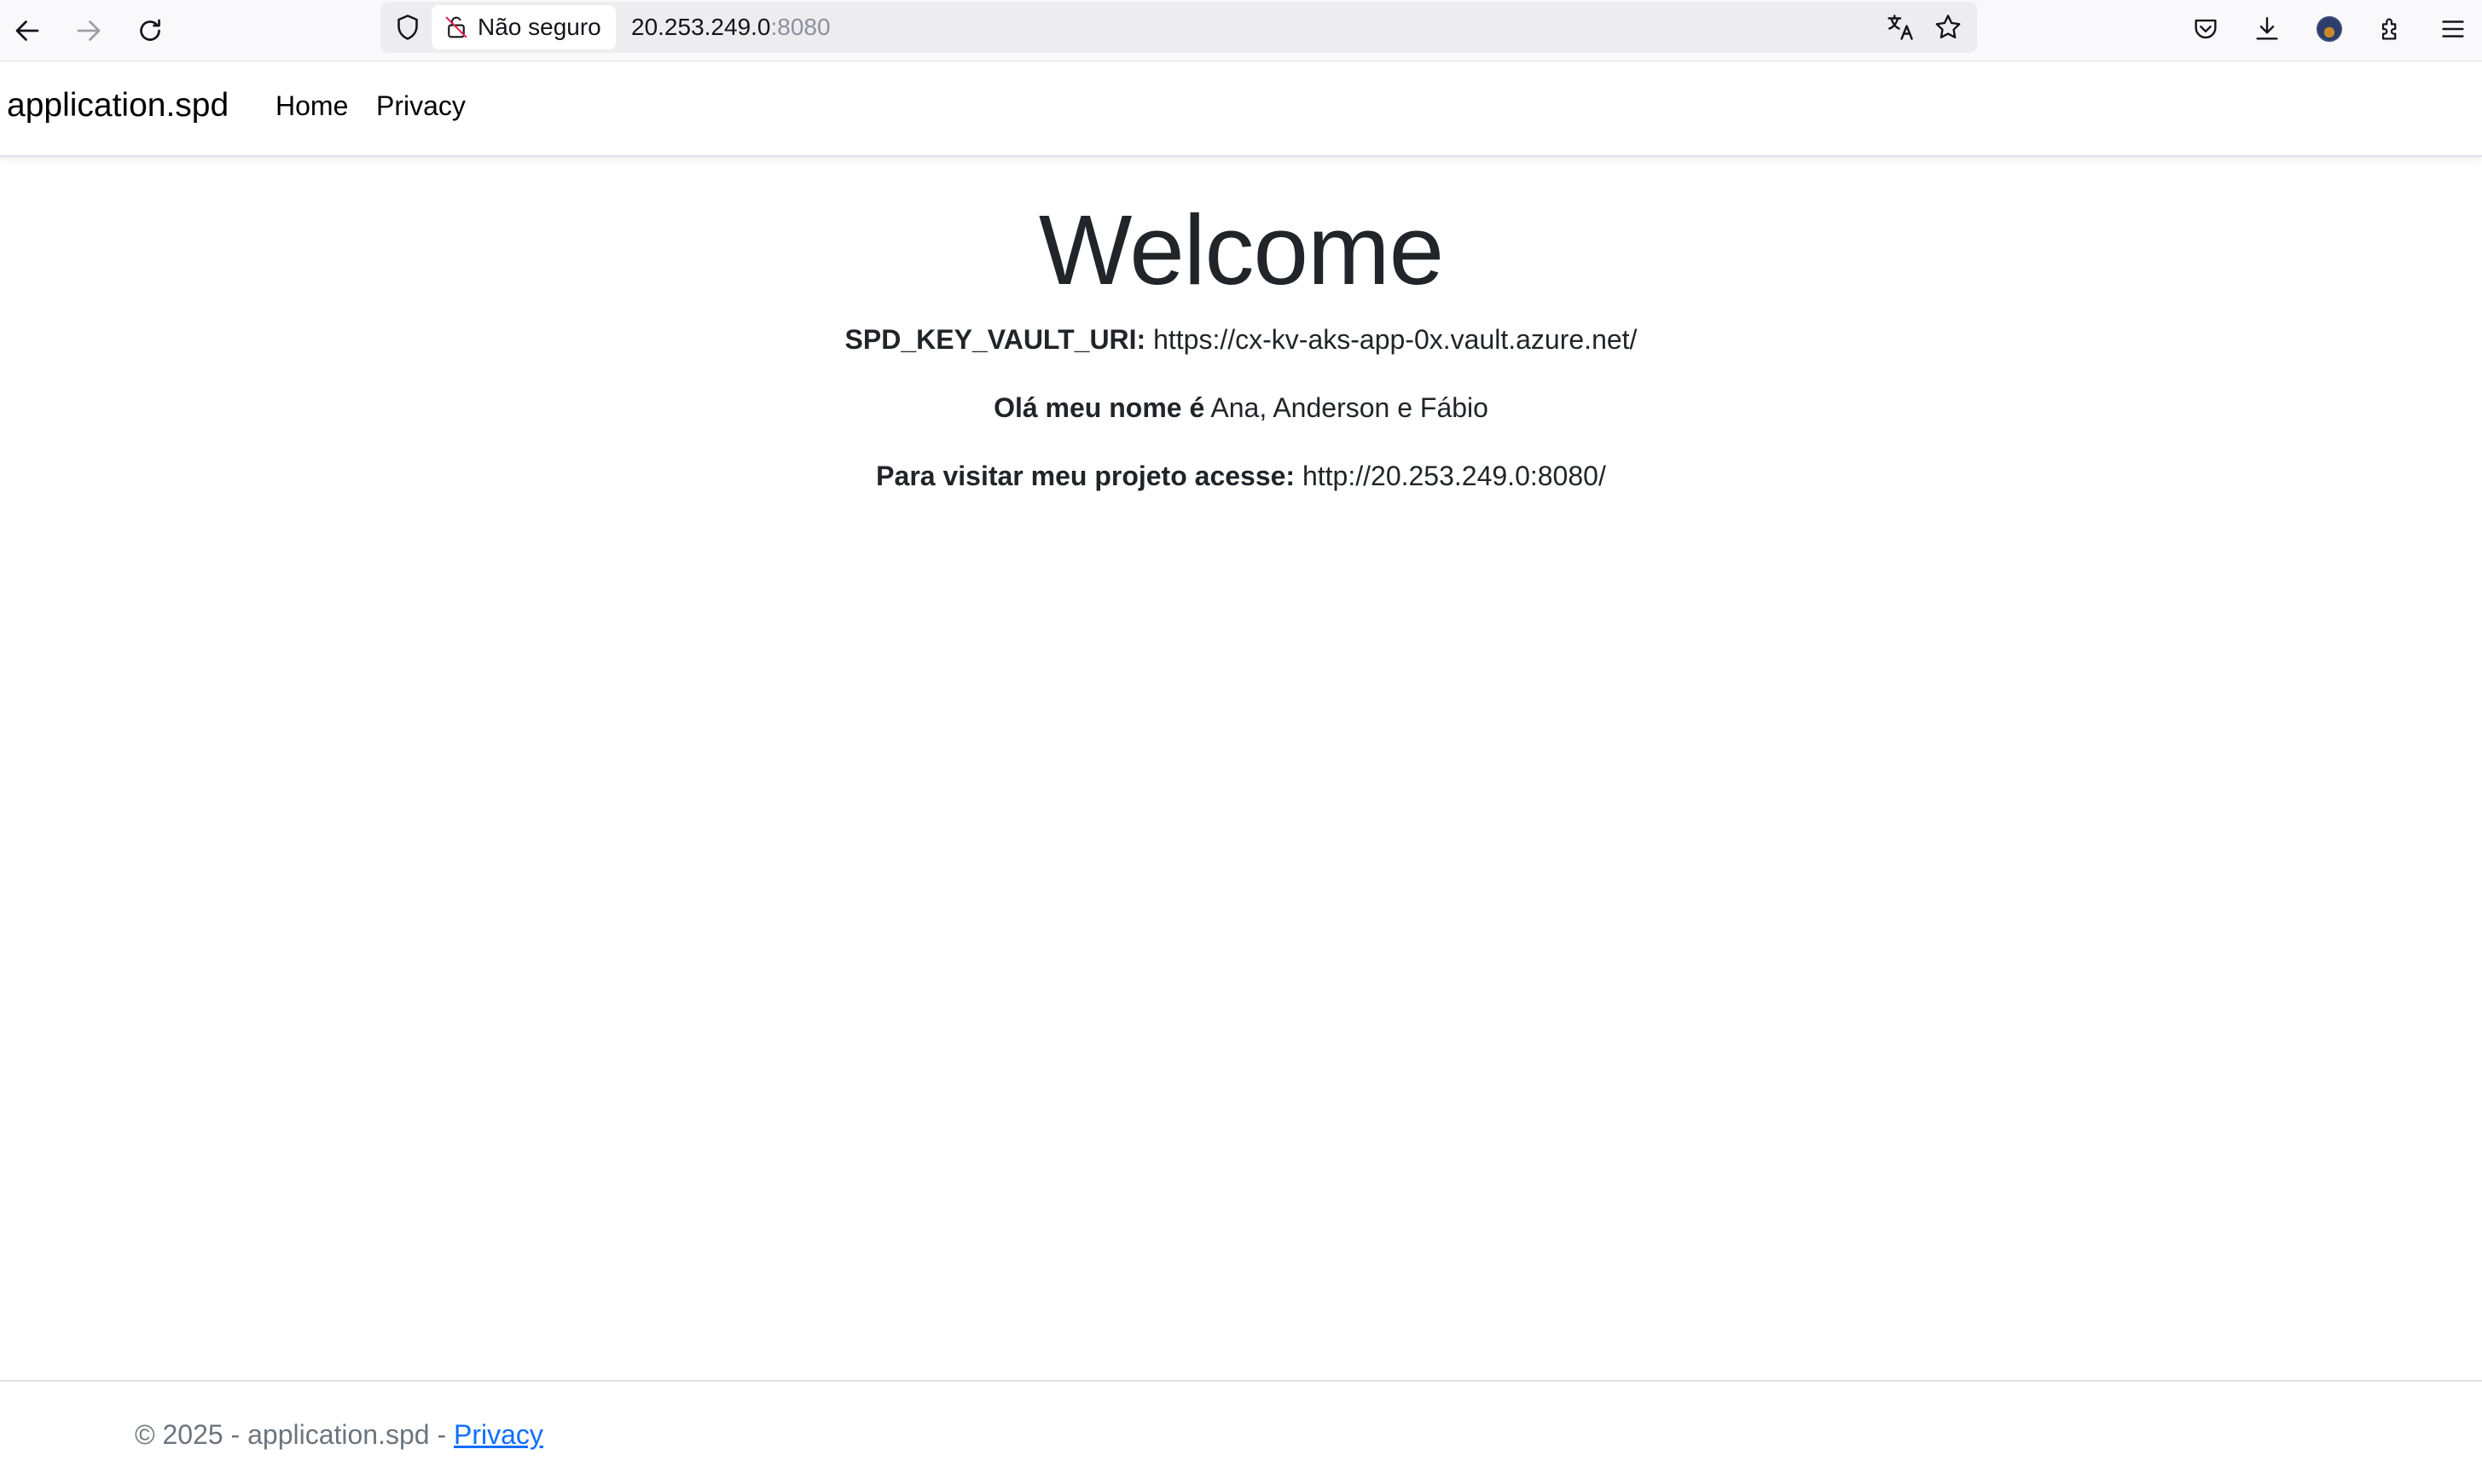 This screenshot has height=1484, width=2482. I want to click on url-host: 20.253.249.0, so click(701, 27).